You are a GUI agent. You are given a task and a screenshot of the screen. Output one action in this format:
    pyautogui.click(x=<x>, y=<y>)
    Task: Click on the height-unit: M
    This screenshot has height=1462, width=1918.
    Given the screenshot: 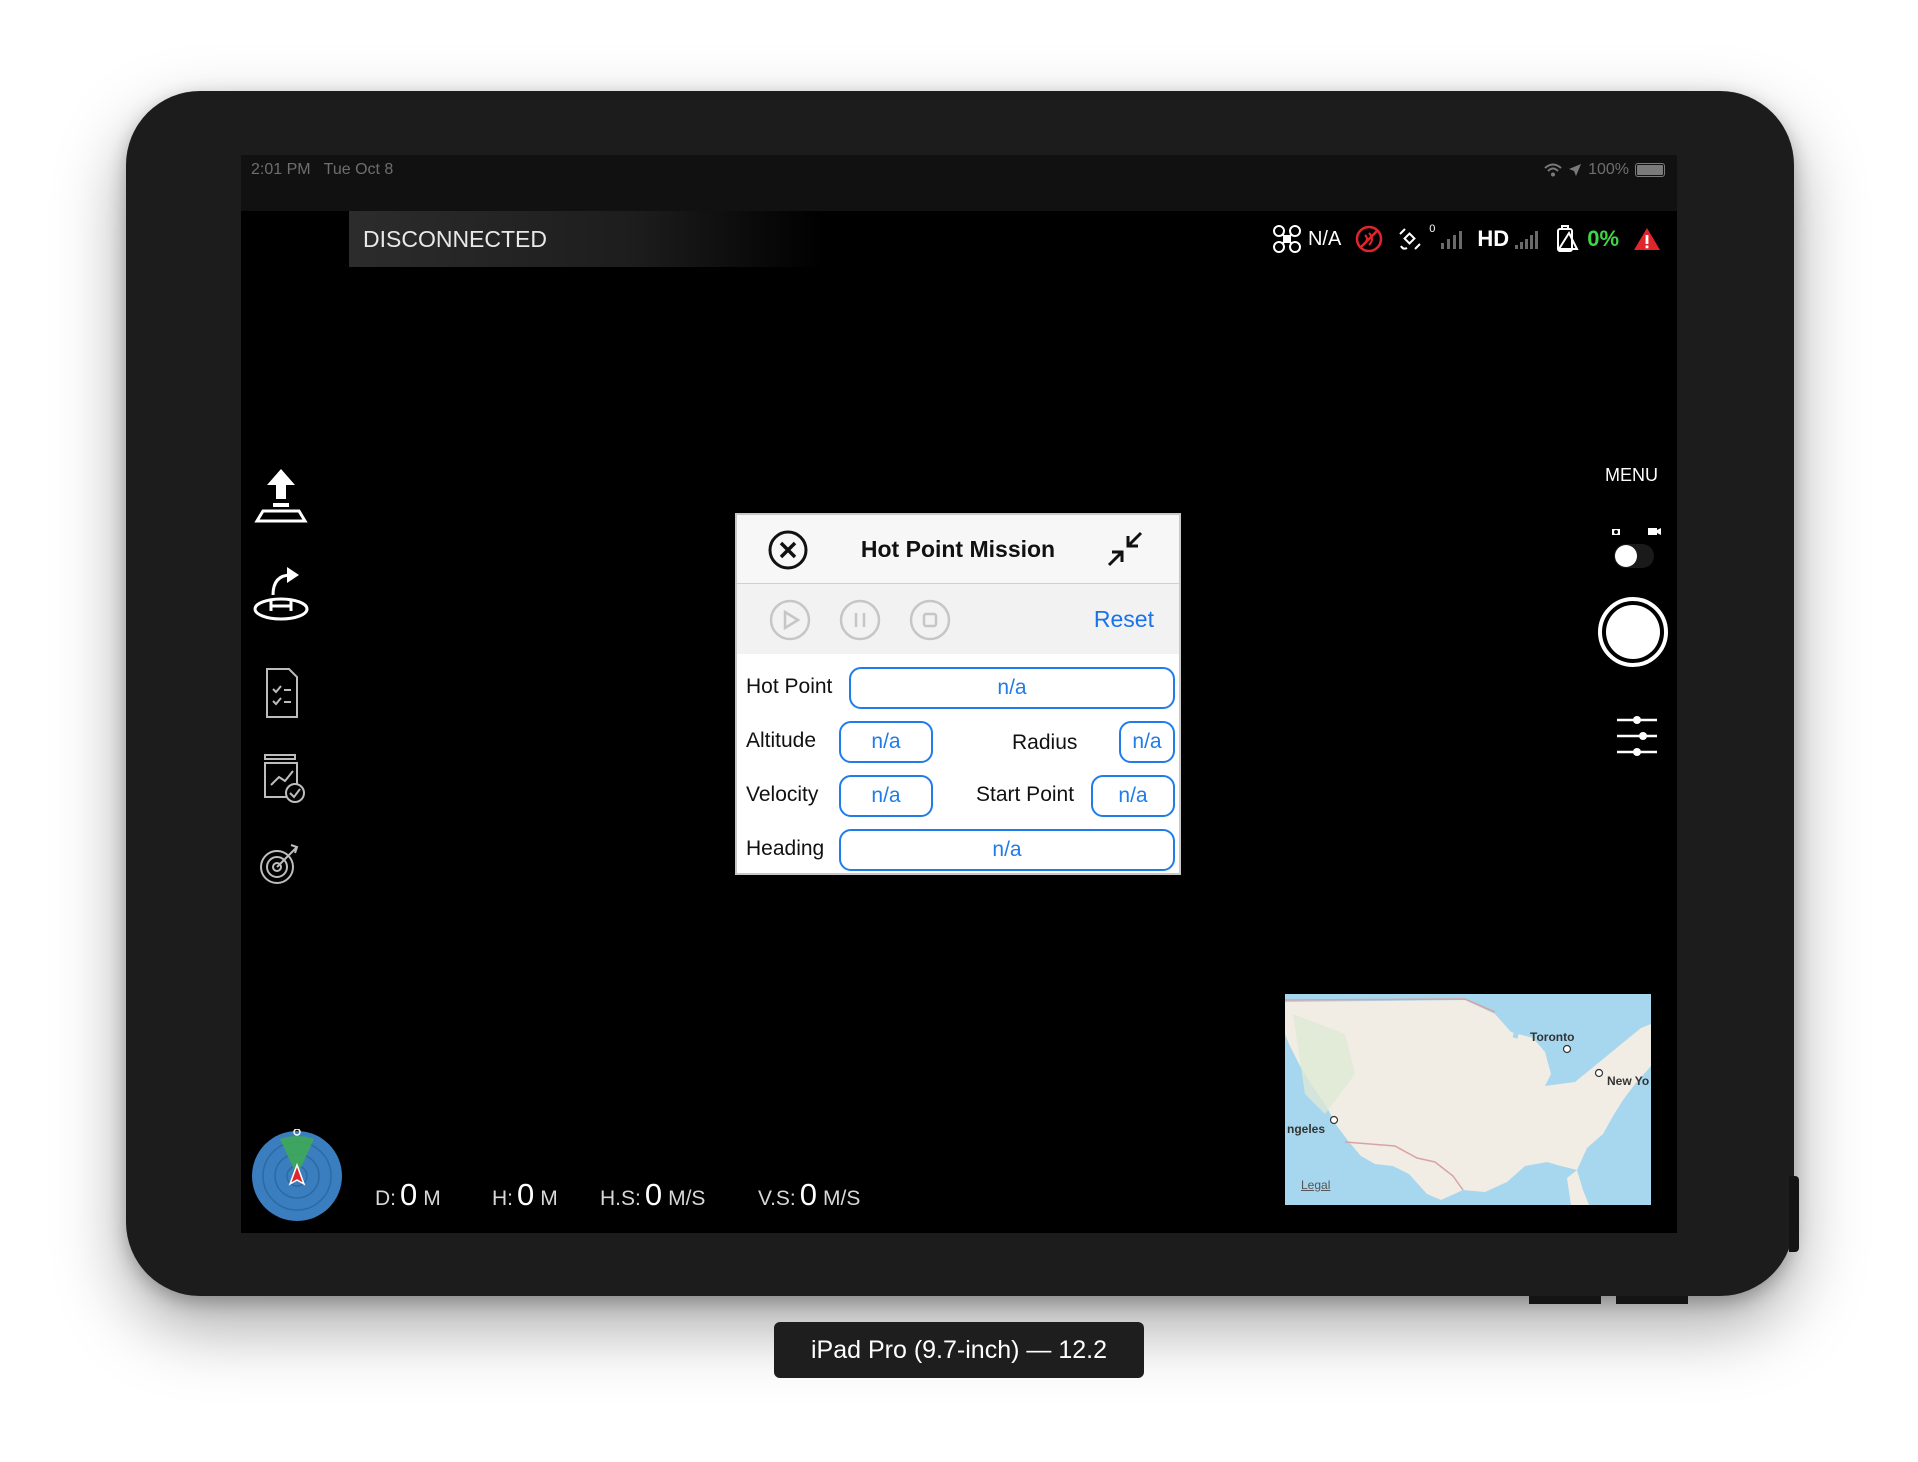 What is the action you would take?
    pyautogui.click(x=549, y=1198)
    